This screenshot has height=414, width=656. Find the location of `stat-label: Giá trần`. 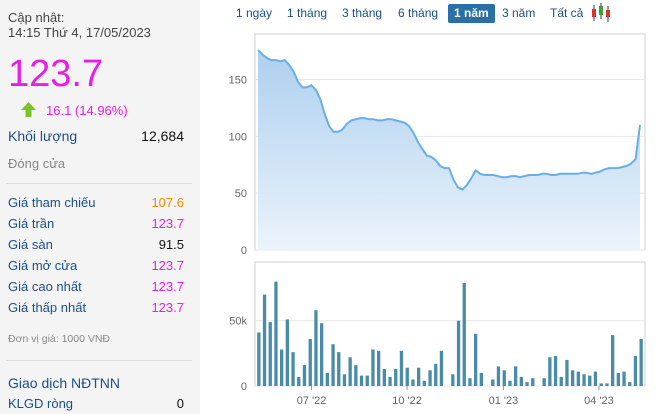

stat-label: Giá trần is located at coordinates (31, 223).